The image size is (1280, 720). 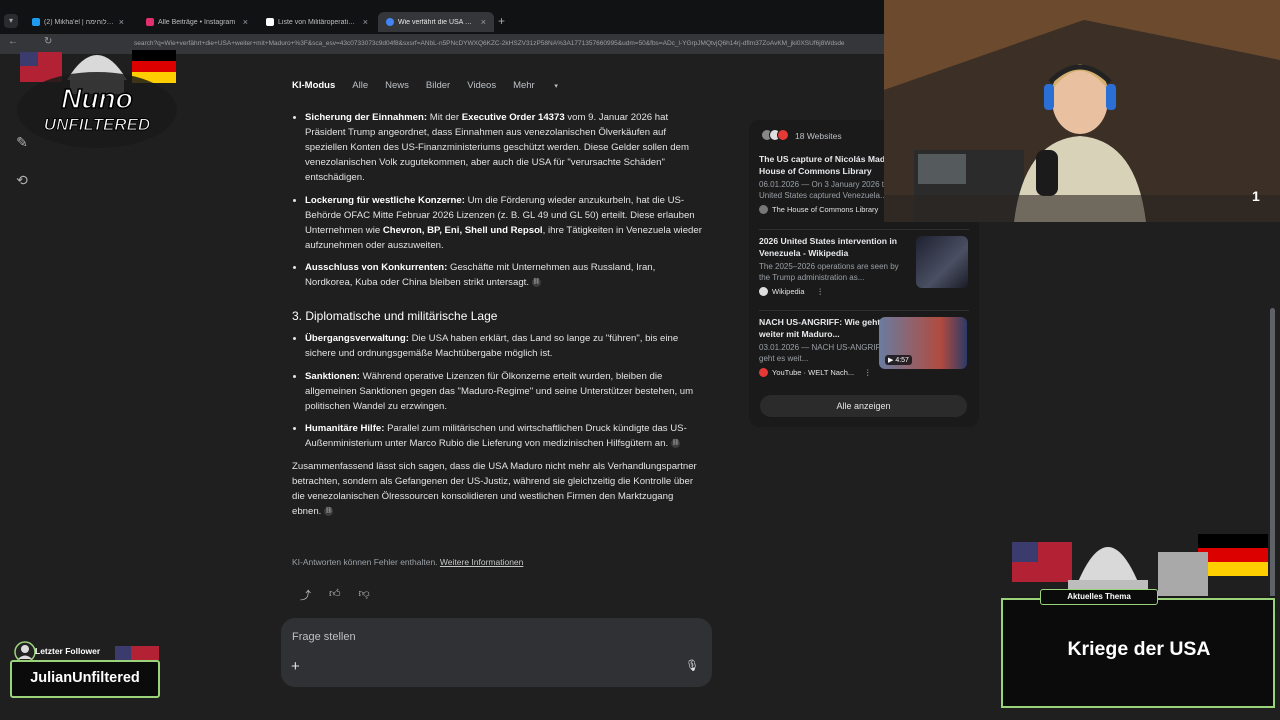 I want to click on tab-1-title: (2) Mikha'el | דרך לוהימה, so click(x=79, y=22).